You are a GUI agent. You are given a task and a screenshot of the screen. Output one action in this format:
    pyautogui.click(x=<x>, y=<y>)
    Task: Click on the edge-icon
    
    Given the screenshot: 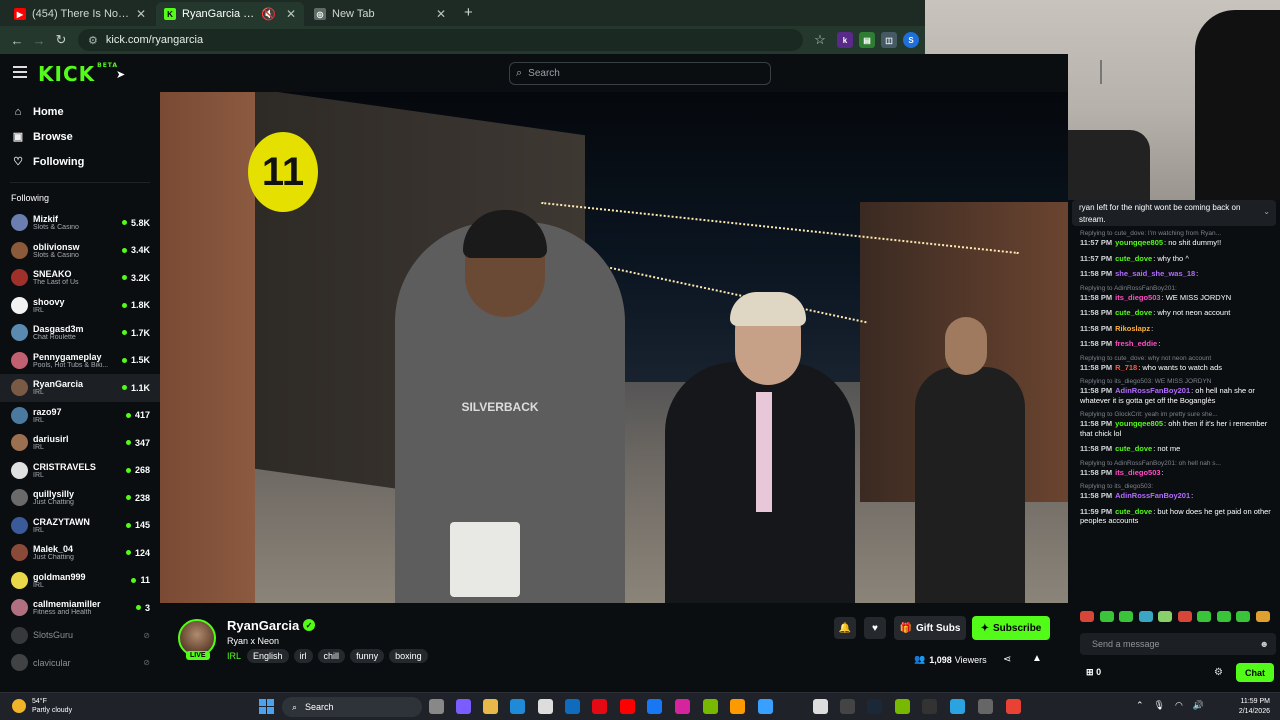 What is the action you would take?
    pyautogui.click(x=517, y=706)
    